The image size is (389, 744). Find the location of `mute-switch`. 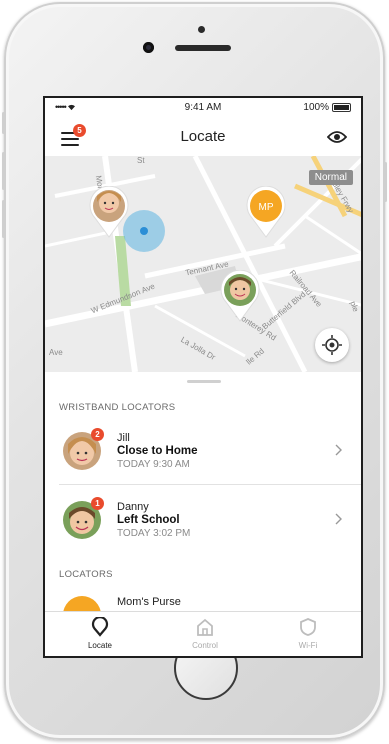

mute-switch is located at coordinates (3, 123).